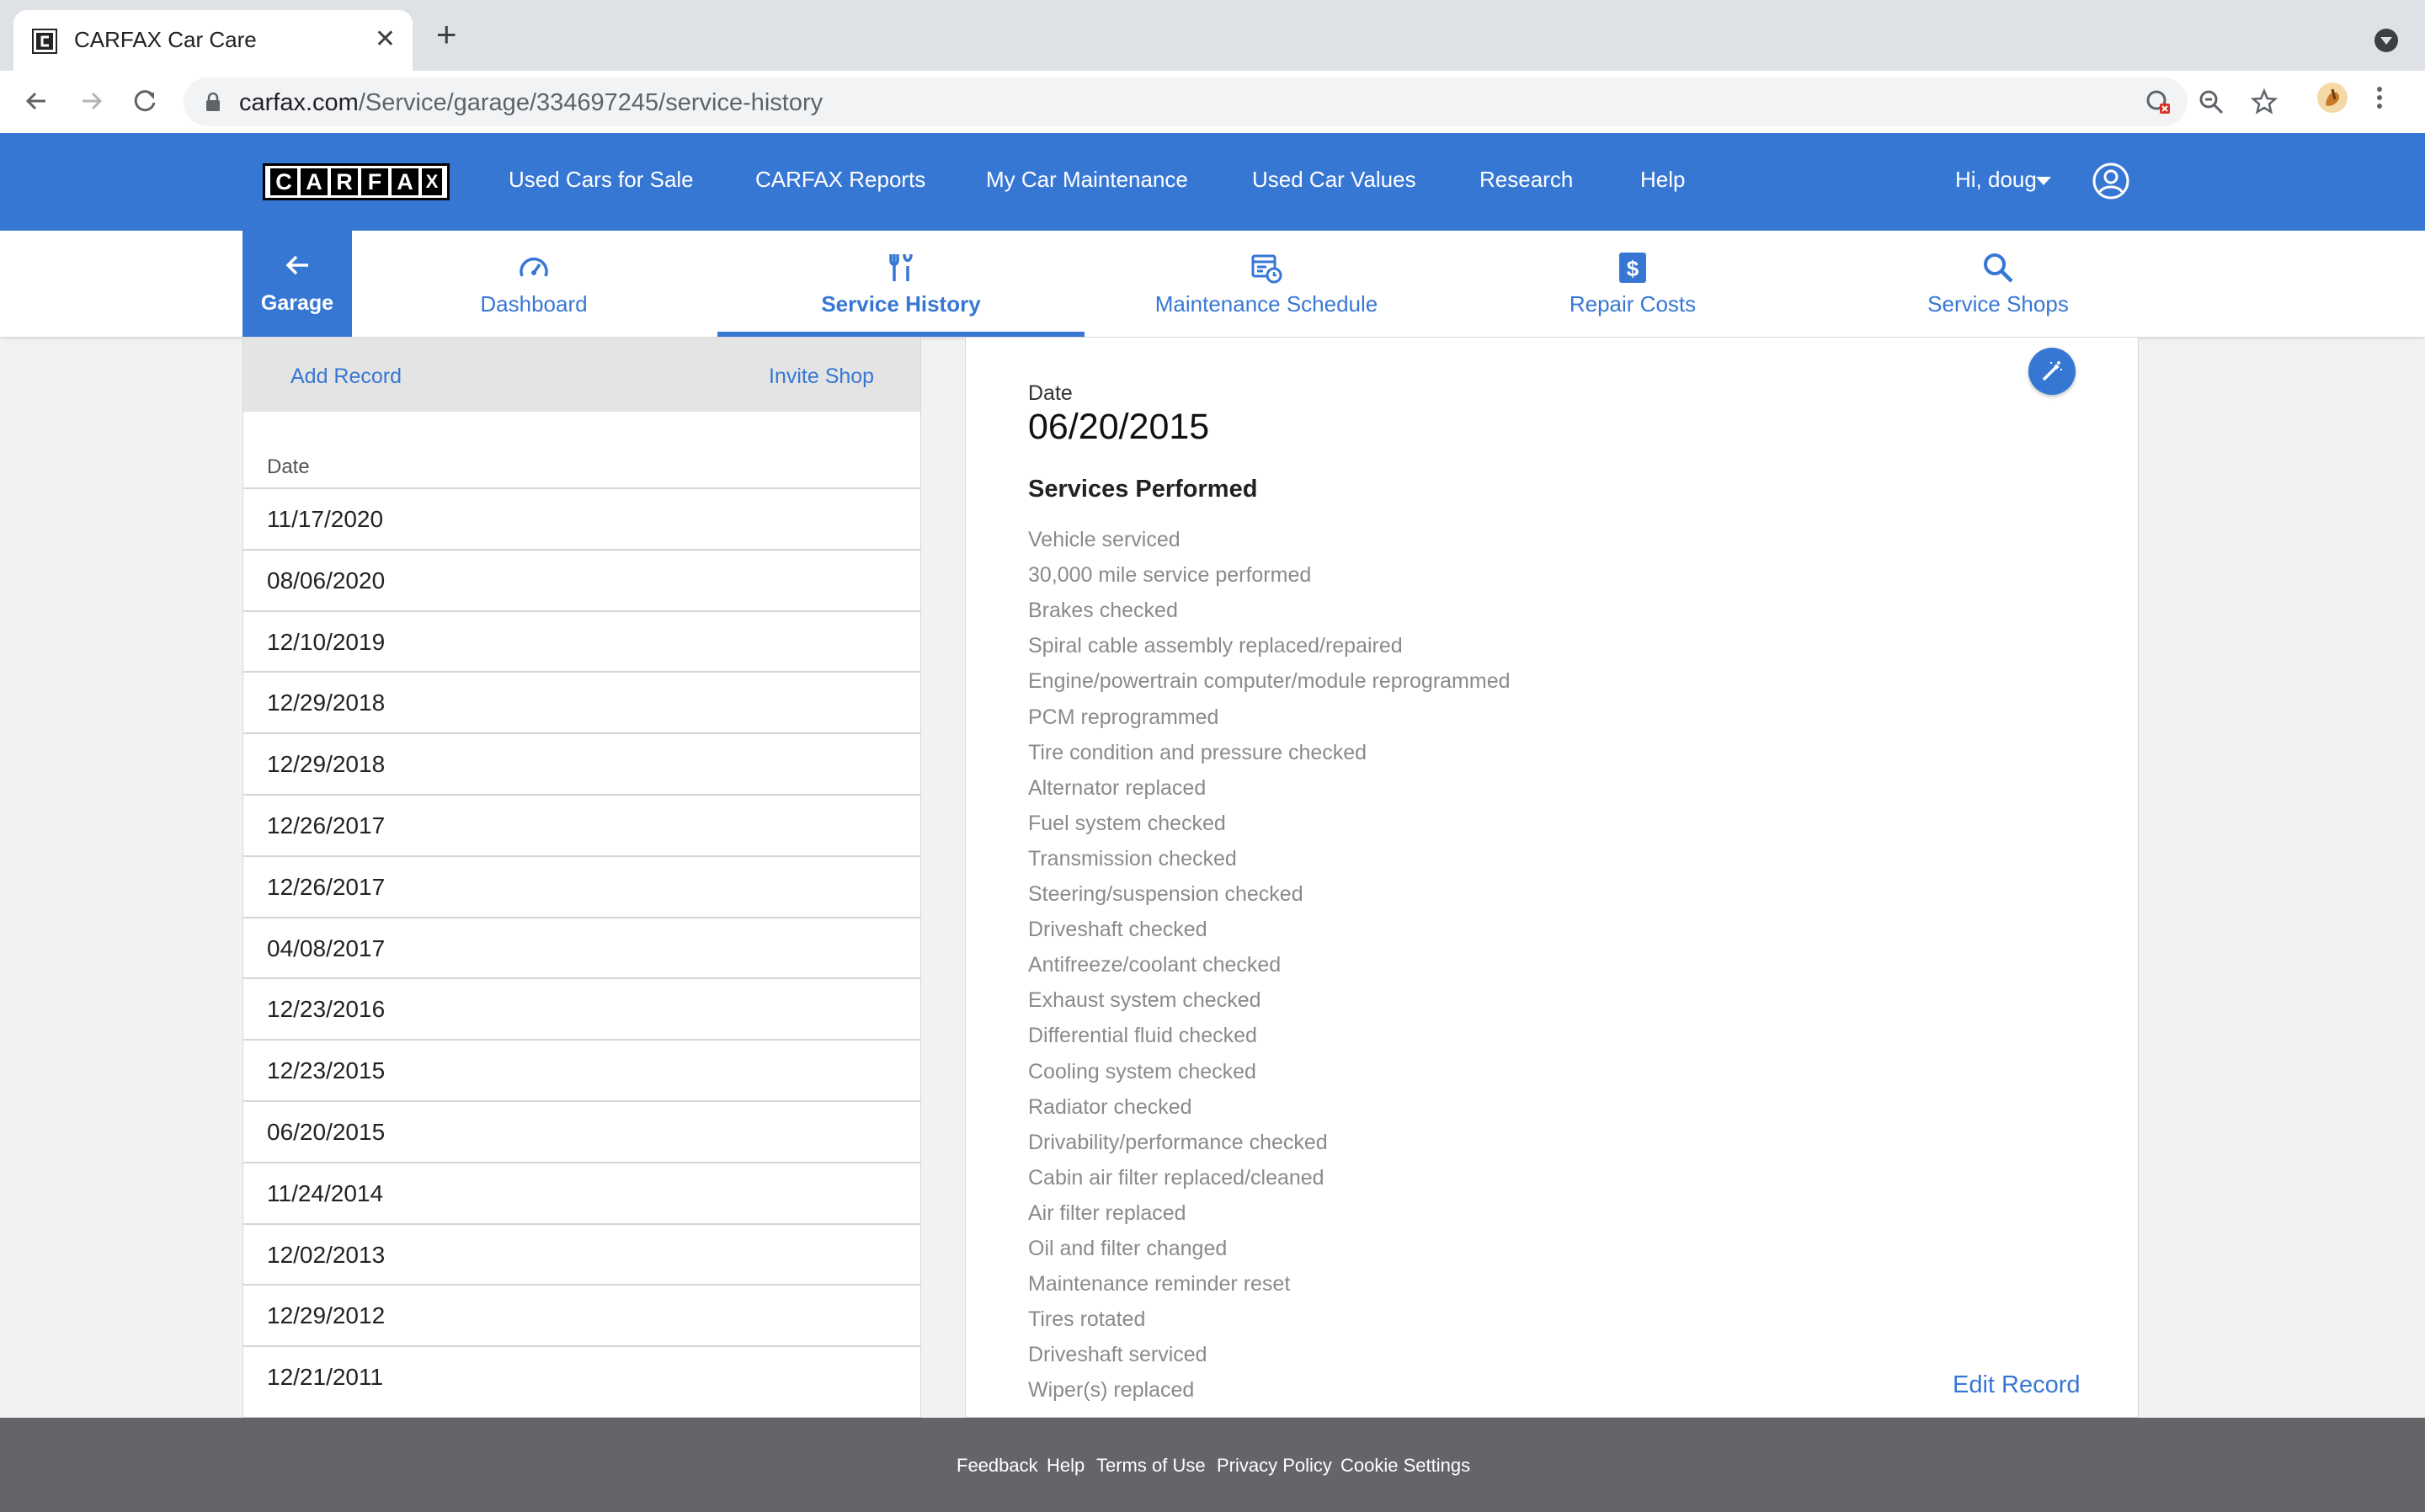 Image resolution: width=2425 pixels, height=1512 pixels. What do you see at coordinates (1266, 269) in the screenshot?
I see `calendar-clock-icon` at bounding box center [1266, 269].